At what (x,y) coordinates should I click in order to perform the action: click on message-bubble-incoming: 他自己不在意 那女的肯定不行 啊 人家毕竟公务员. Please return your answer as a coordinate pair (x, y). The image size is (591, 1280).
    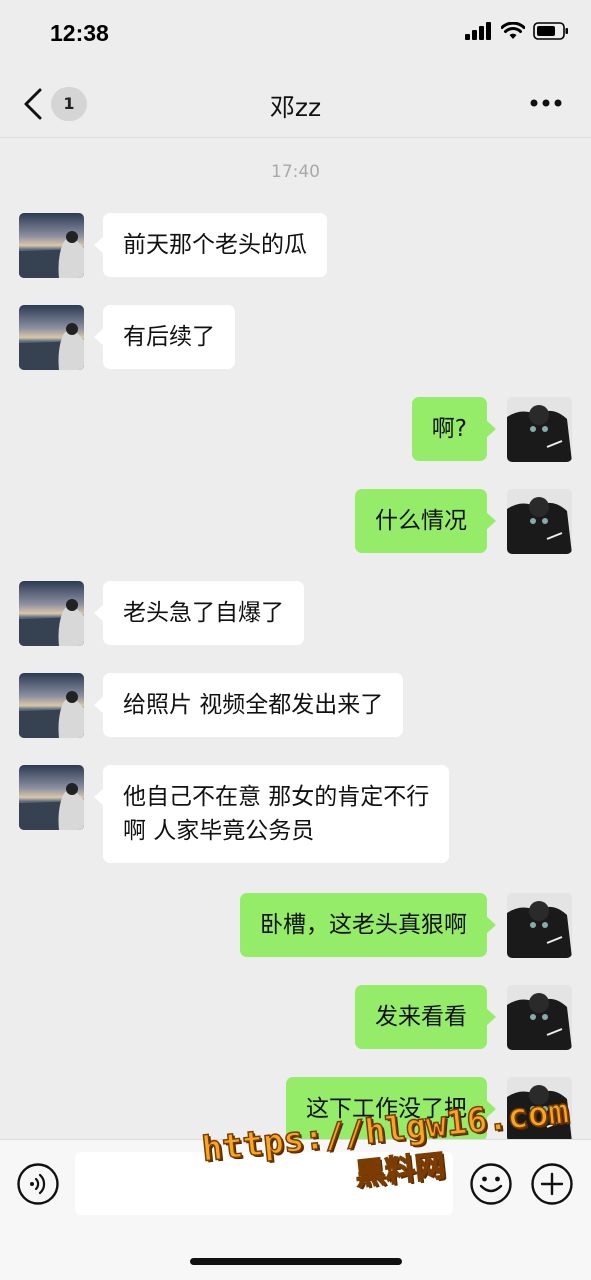
    Looking at the image, I should click on (271, 814).